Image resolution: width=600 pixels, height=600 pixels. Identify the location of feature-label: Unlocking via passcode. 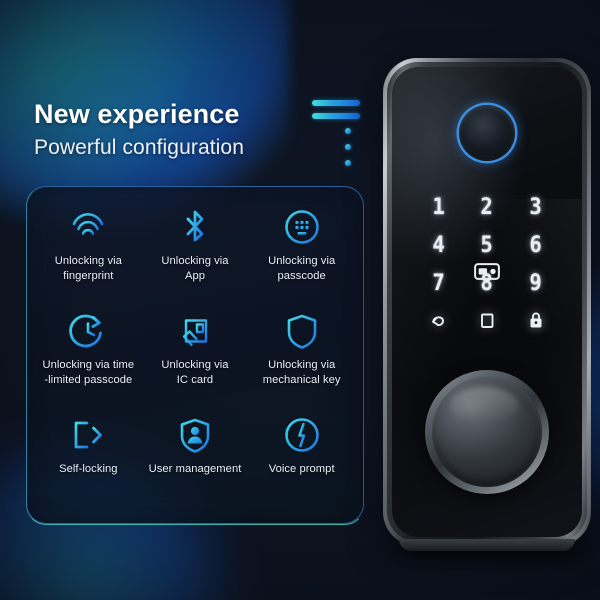
(302, 269).